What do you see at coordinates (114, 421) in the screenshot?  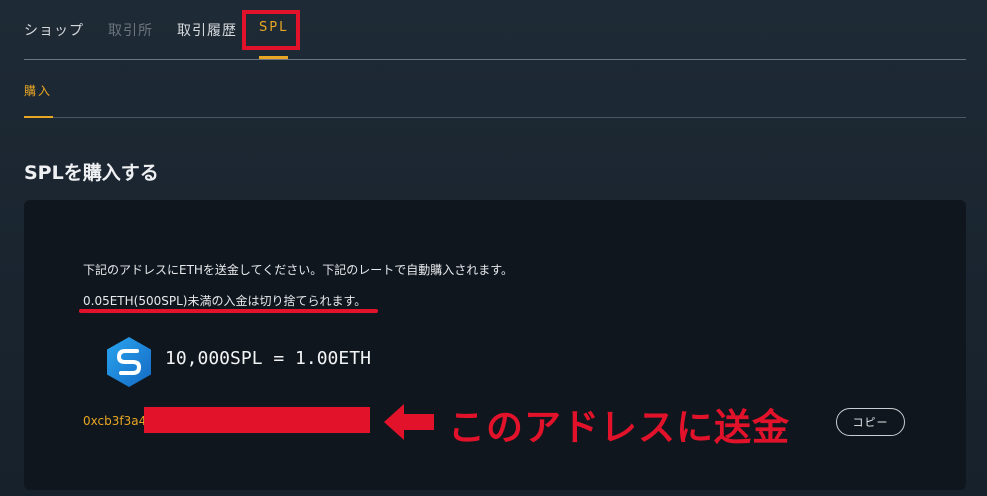 I see `deposit-address: 0xcb3f3a4` at bounding box center [114, 421].